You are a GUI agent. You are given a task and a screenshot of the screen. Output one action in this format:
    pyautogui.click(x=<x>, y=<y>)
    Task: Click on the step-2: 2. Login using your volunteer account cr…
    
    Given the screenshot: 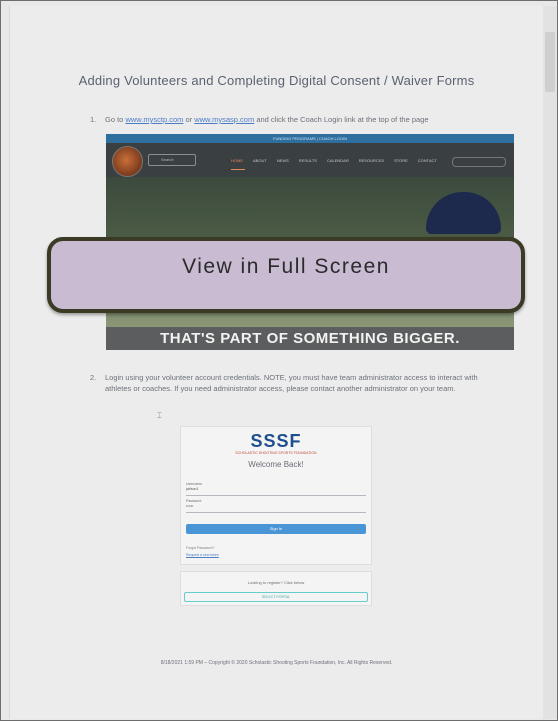 What is the action you would take?
    pyautogui.click(x=295, y=390)
    